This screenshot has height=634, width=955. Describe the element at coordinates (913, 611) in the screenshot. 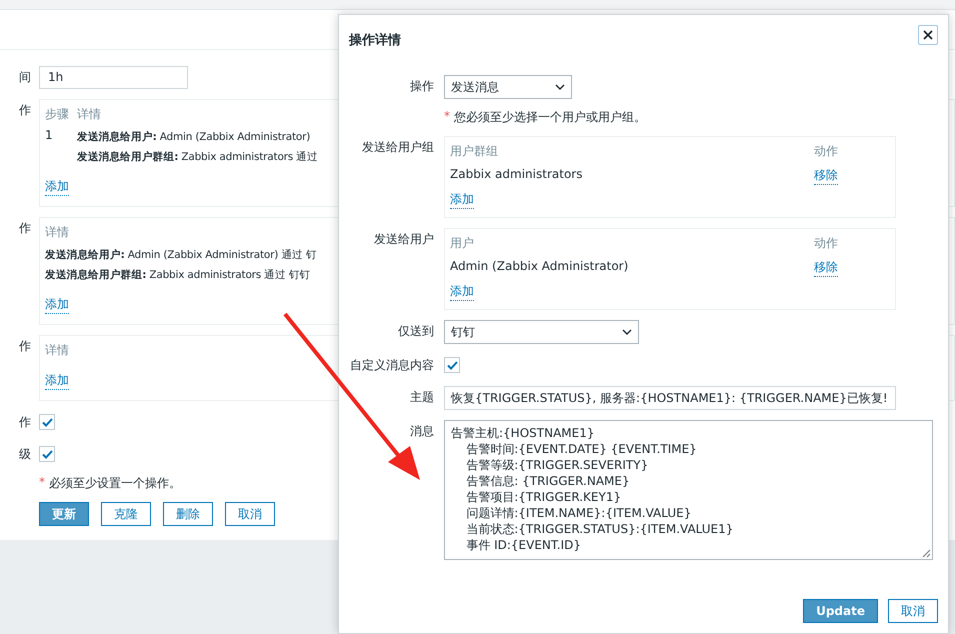

I see `dialog-button: 取消` at that location.